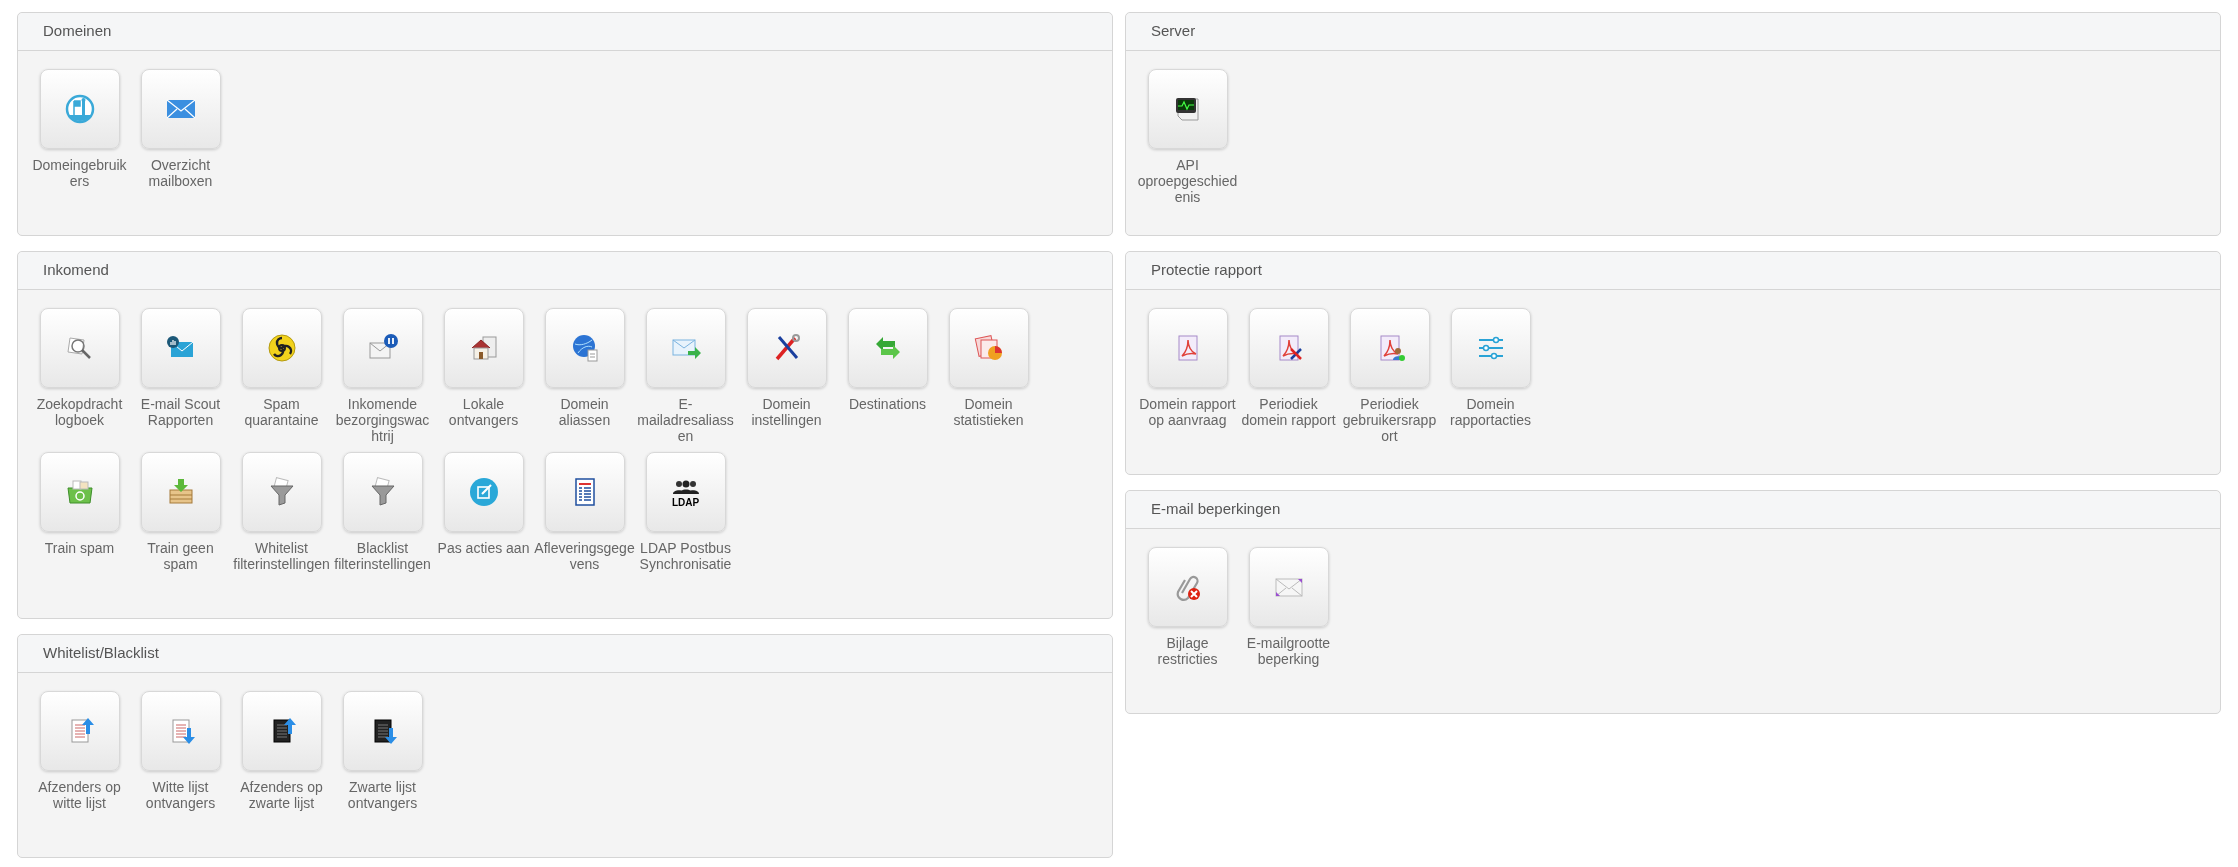 This screenshot has width=2238, height=867. I want to click on shortcut-label: E-mailadresaliassen, so click(685, 420).